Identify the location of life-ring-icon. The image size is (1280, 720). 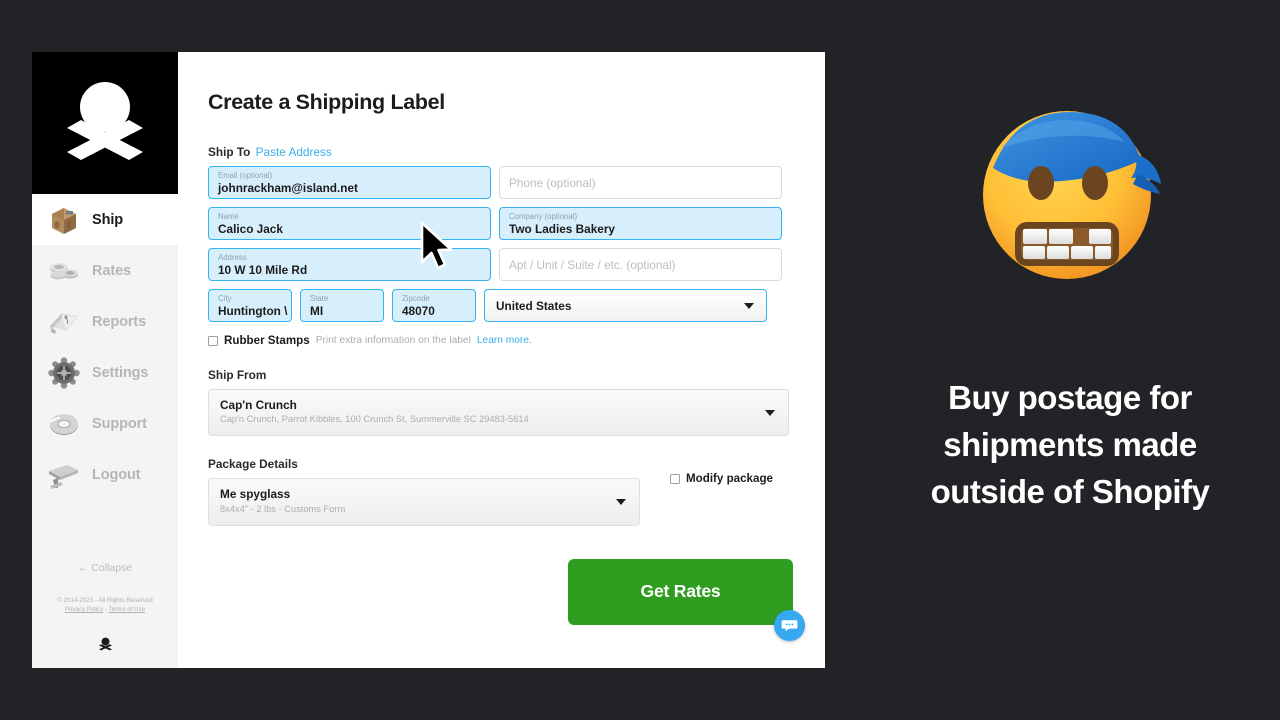
(64, 424).